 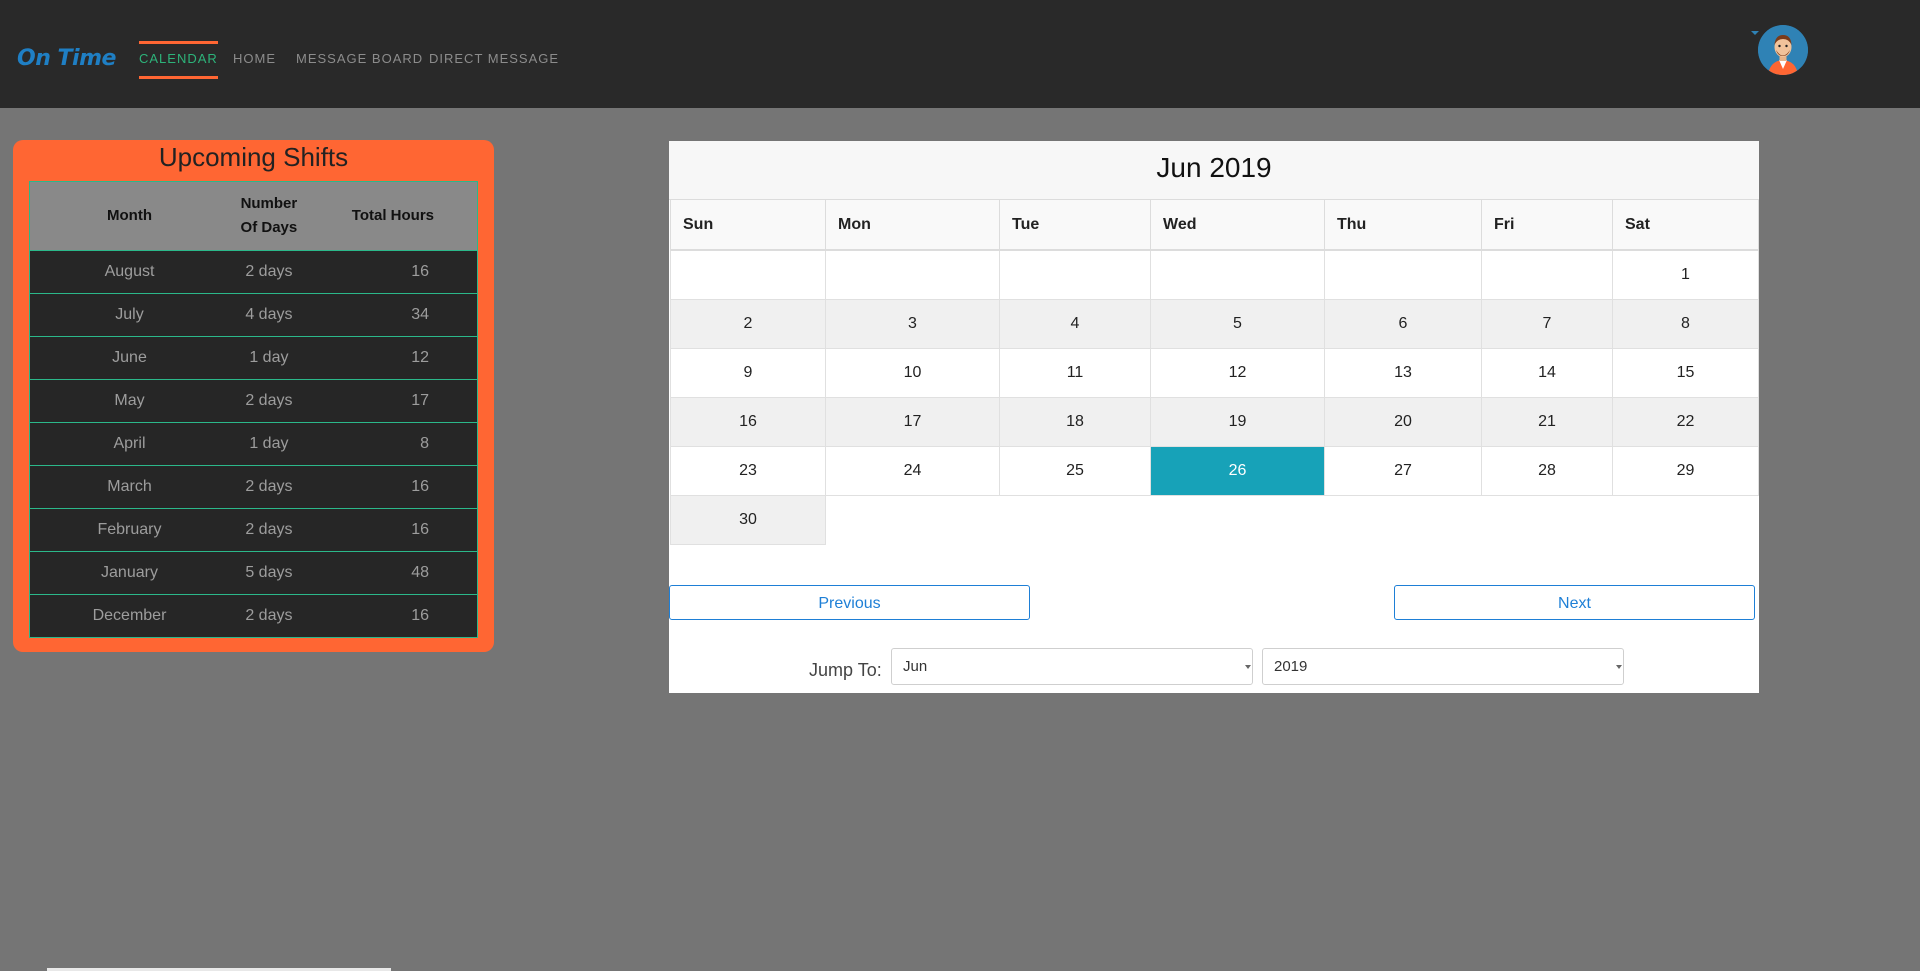 What do you see at coordinates (1403, 225) in the screenshot?
I see `weekday-thu: Thu` at bounding box center [1403, 225].